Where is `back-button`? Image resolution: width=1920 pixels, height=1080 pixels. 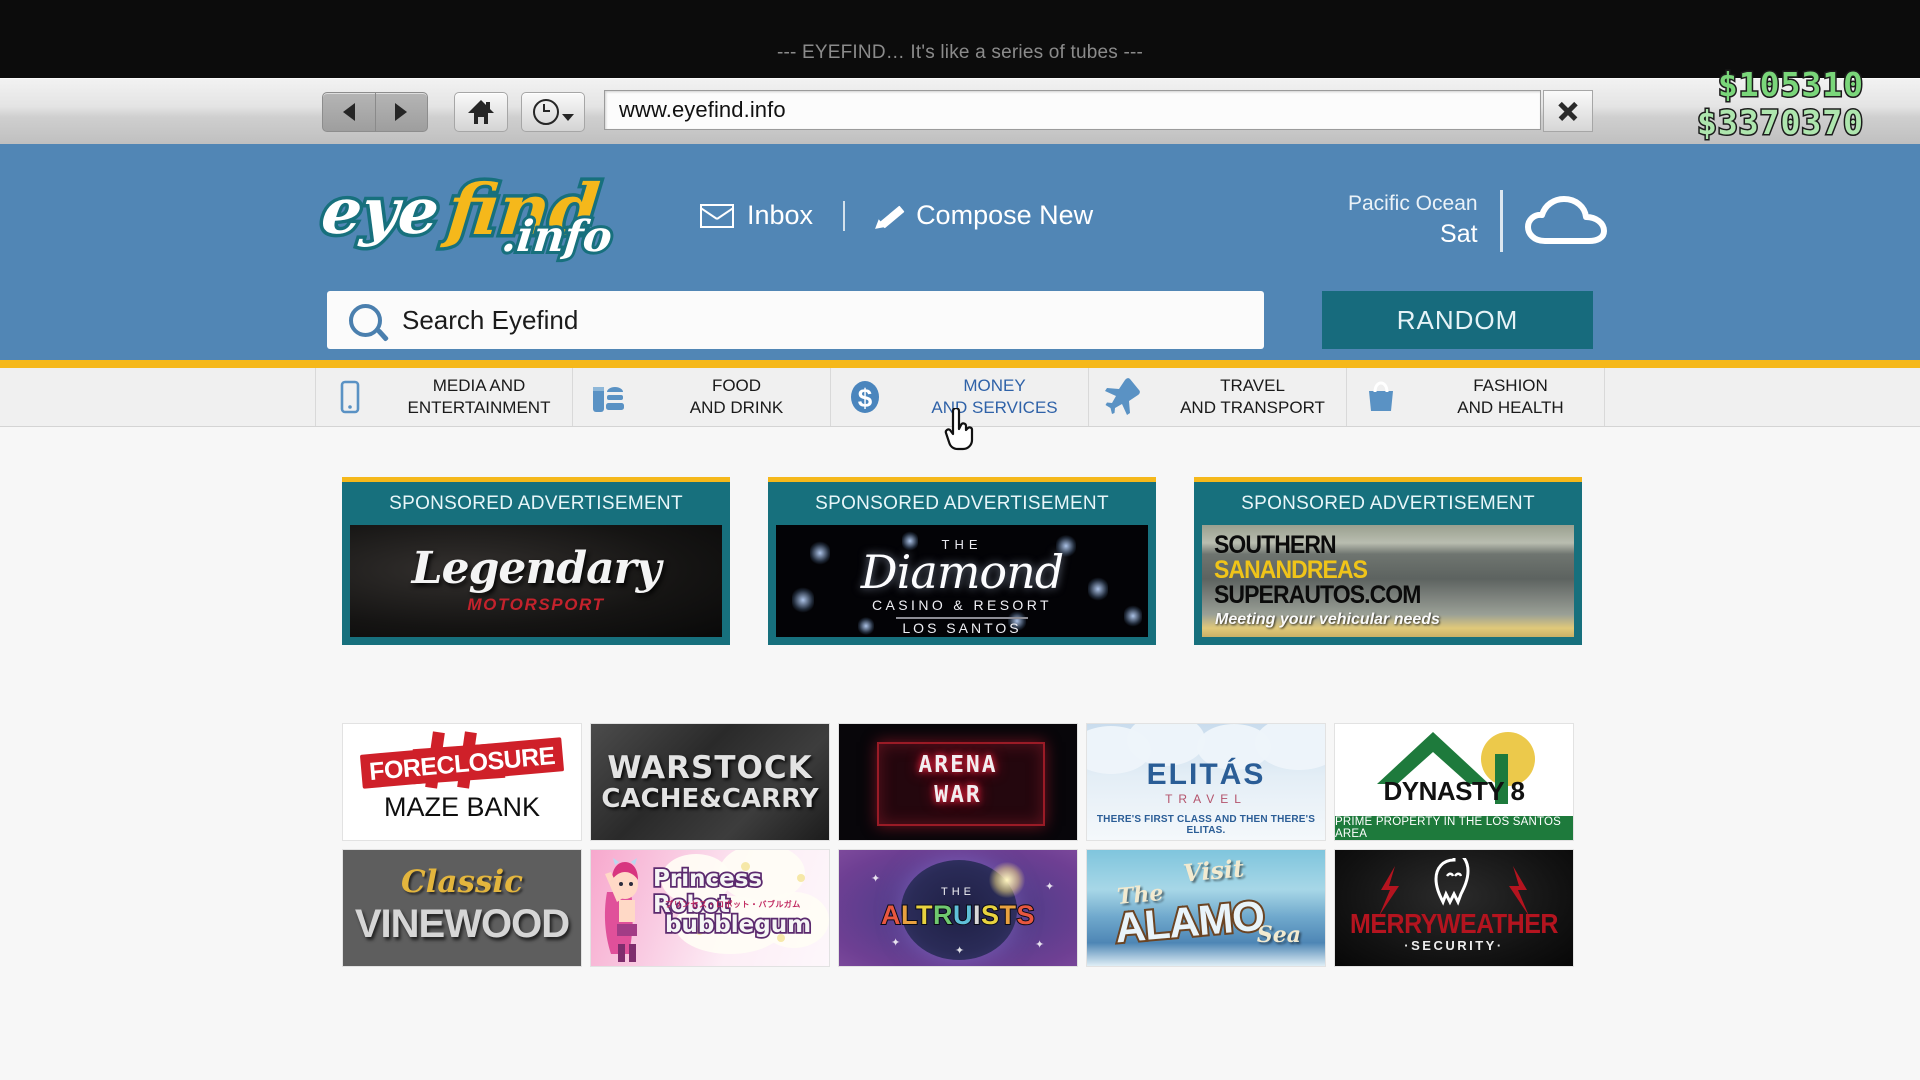
back-button is located at coordinates (349, 112).